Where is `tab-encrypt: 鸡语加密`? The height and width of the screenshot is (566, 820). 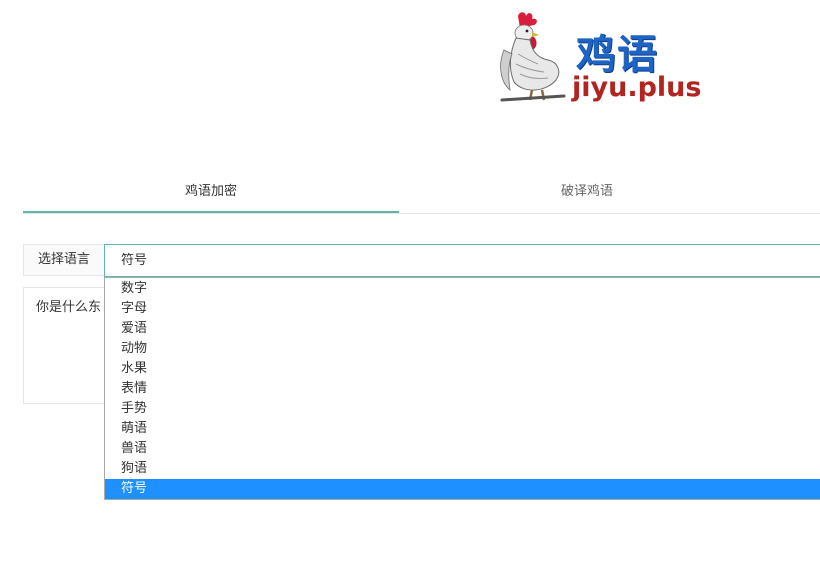 tab-encrypt: 鸡语加密 is located at coordinates (211, 192).